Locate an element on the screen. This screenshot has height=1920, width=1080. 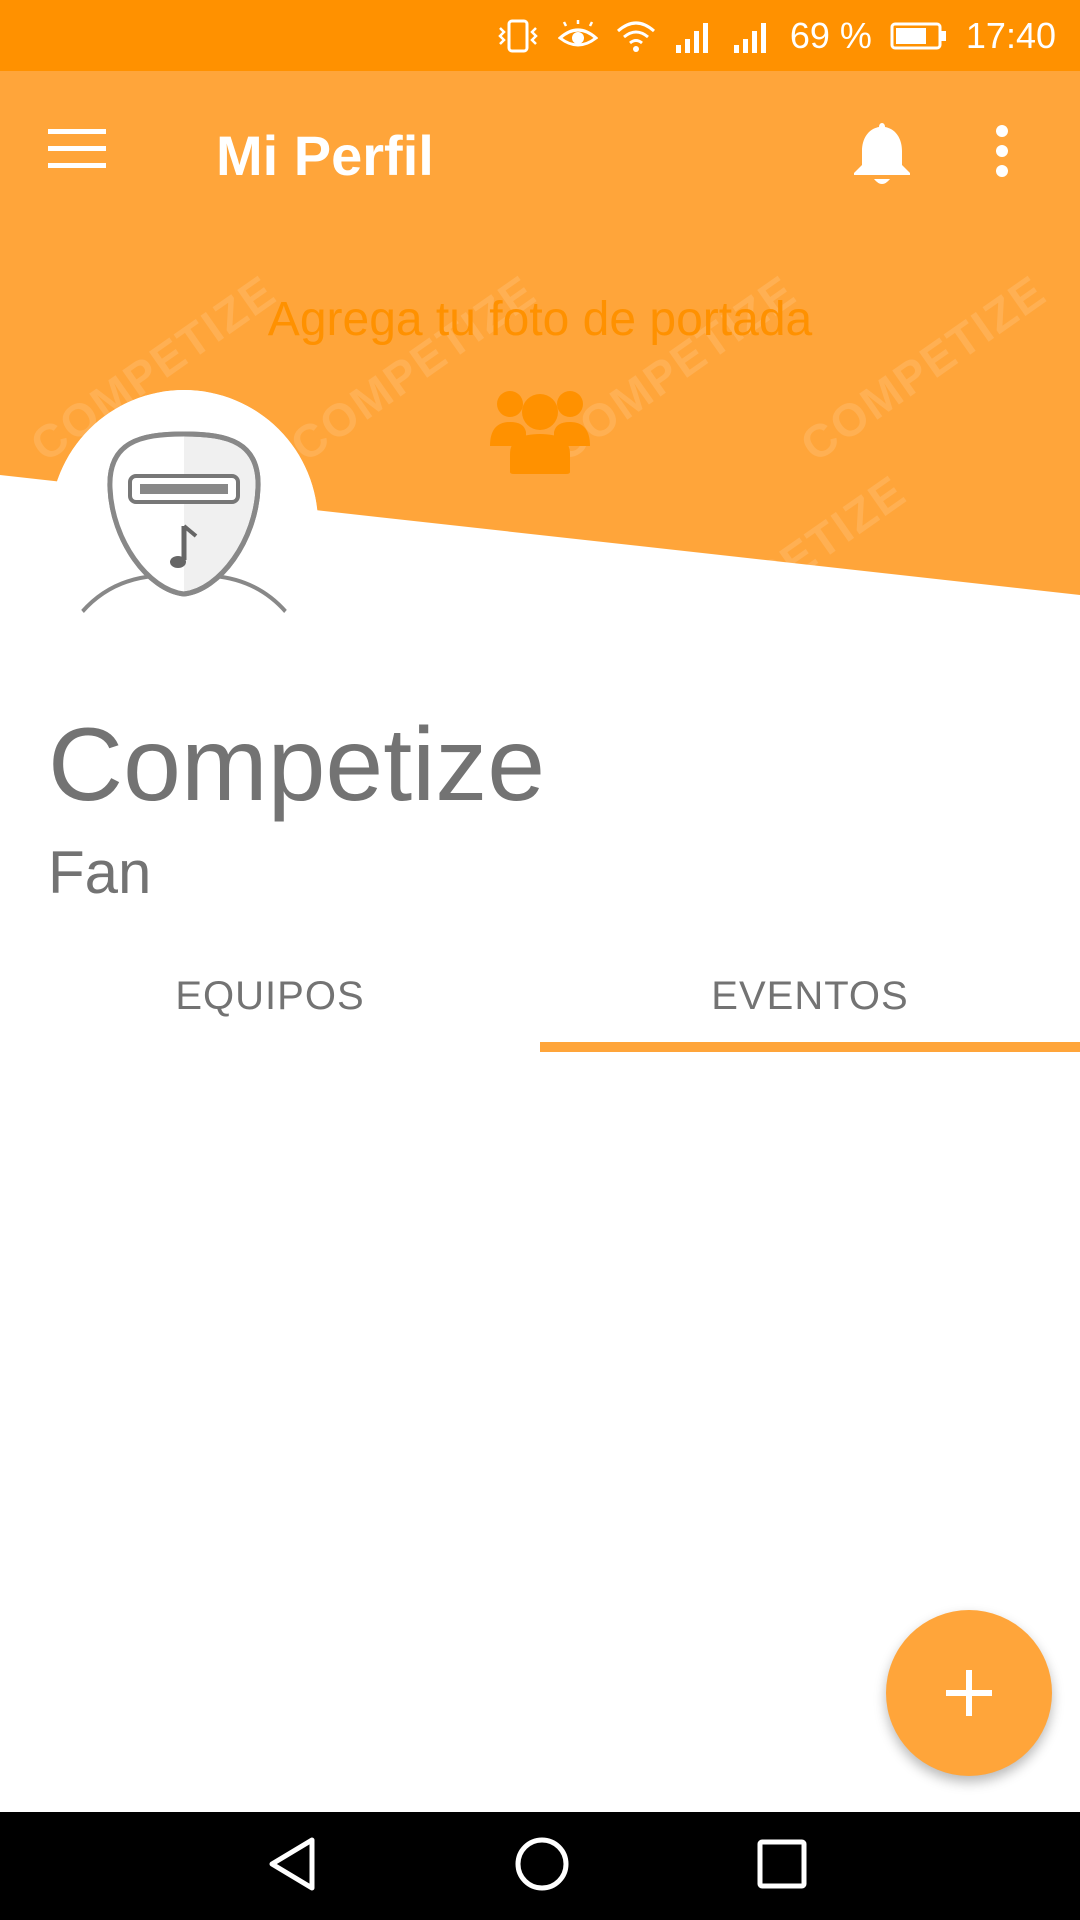
home-icon is located at coordinates (547, 1866).